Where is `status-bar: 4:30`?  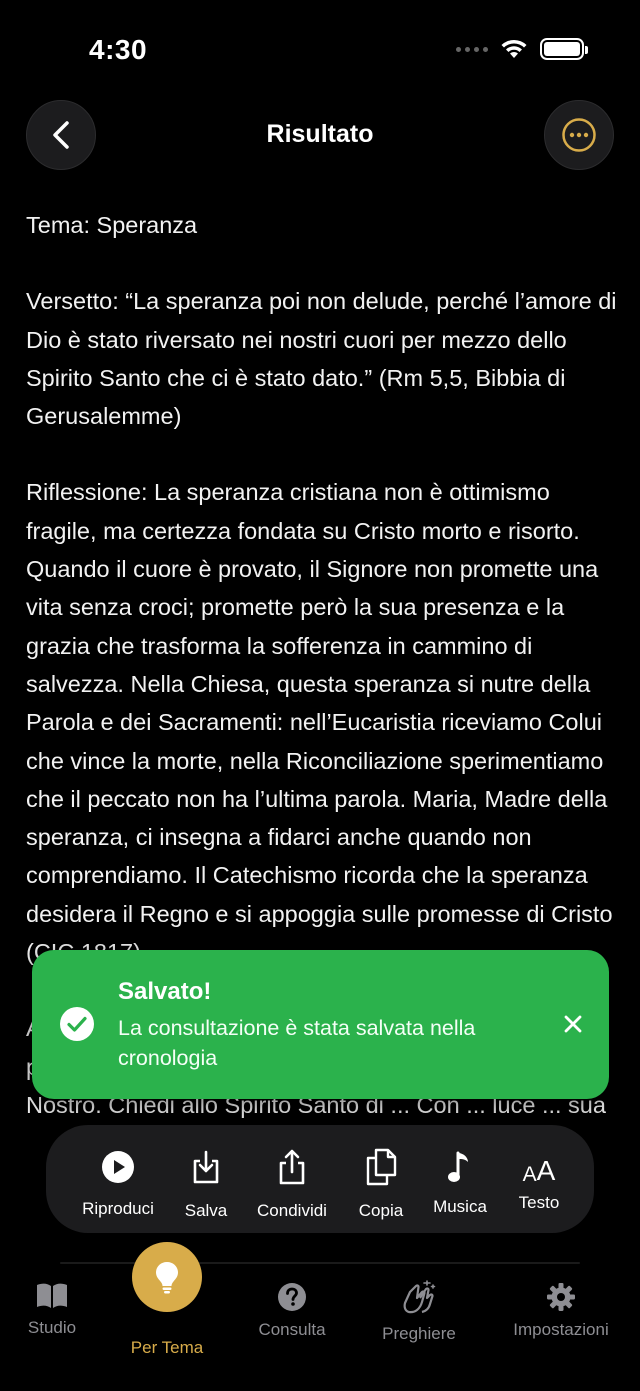
status-bar: 4:30 is located at coordinates (320, 50).